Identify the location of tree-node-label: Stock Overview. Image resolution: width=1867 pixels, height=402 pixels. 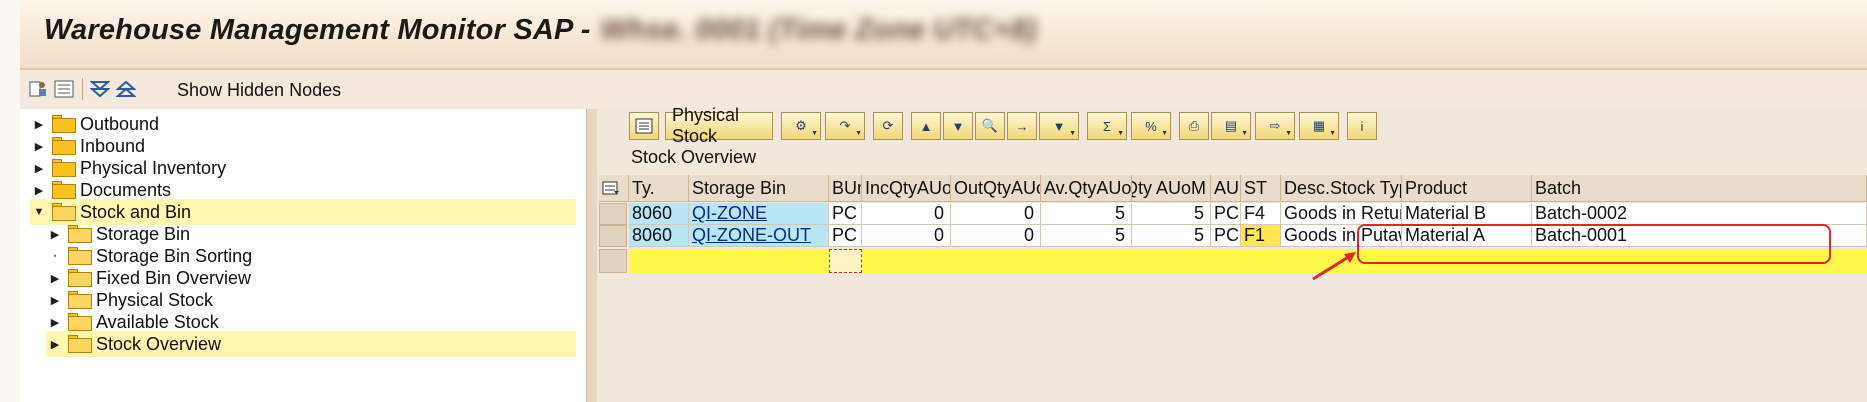
(159, 343).